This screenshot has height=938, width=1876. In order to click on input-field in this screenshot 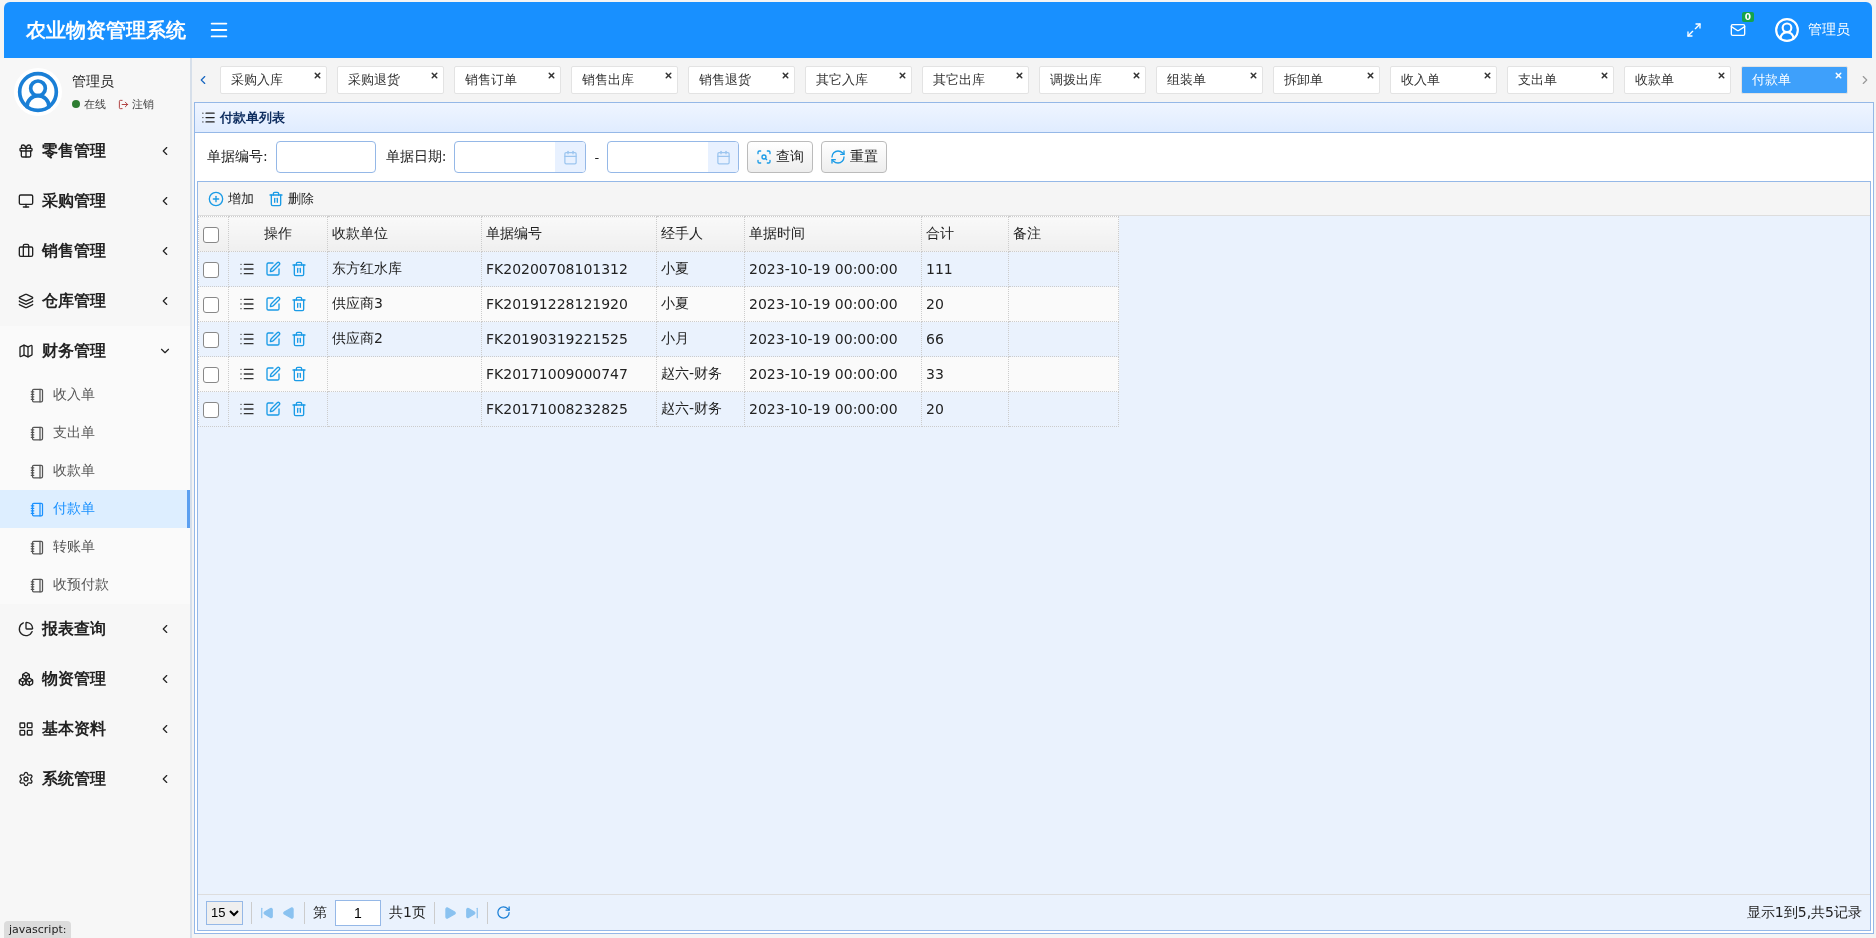, I will do `click(325, 157)`.